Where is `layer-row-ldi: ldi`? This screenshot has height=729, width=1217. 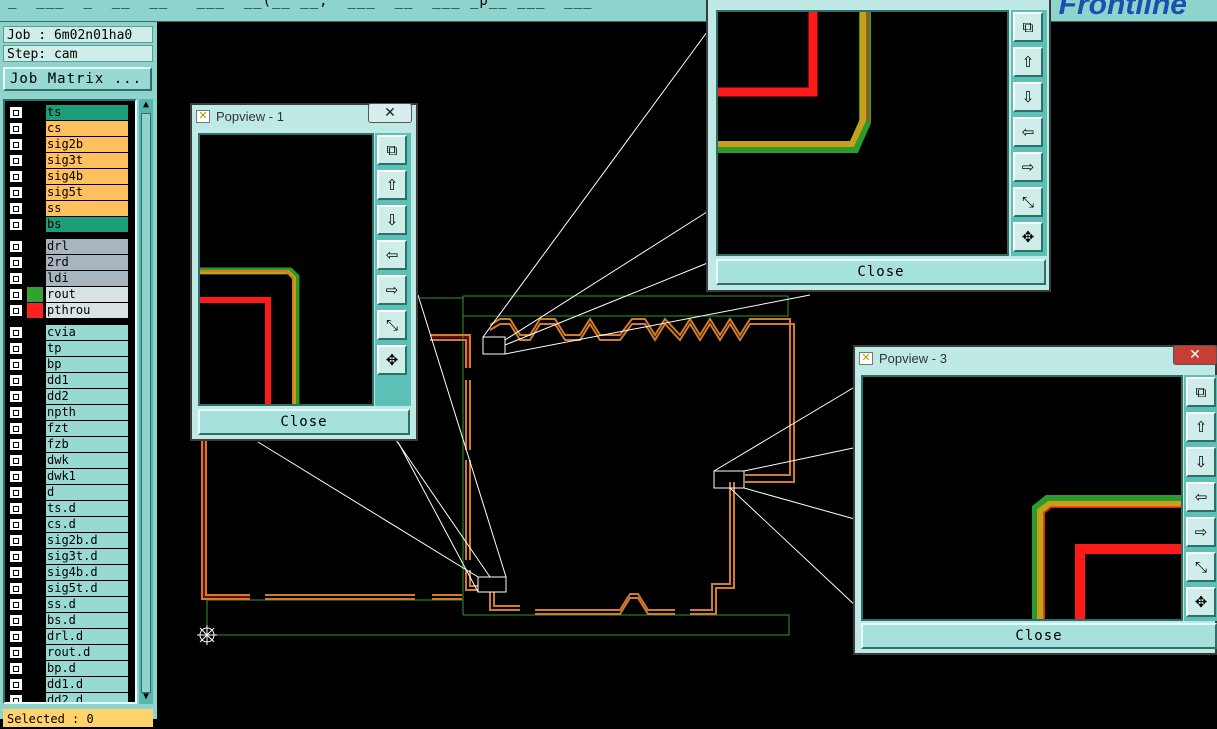 layer-row-ldi: ldi is located at coordinates (68, 278).